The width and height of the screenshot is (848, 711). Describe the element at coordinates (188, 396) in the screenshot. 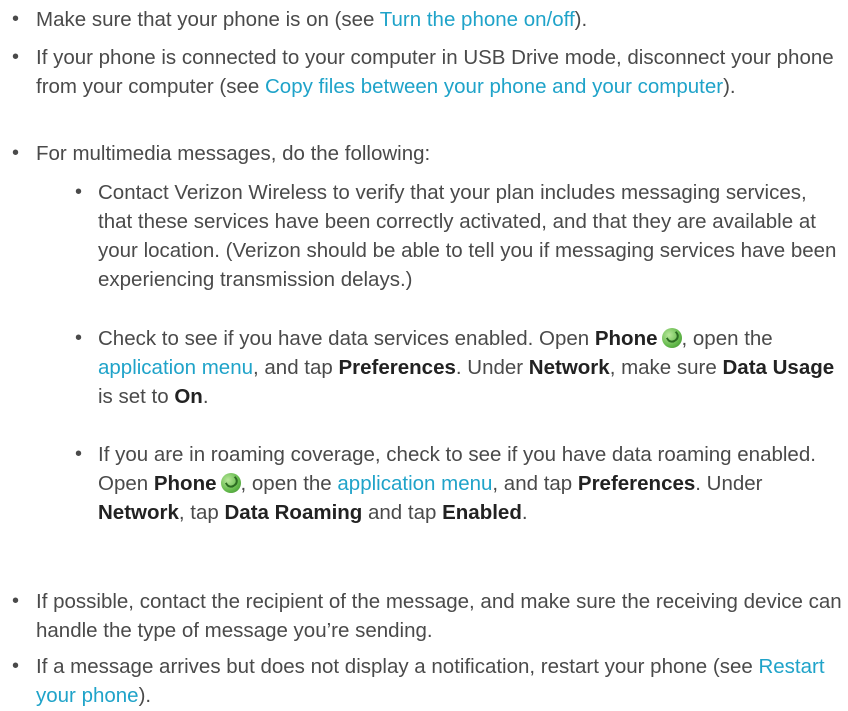

I see `on-label: On` at that location.